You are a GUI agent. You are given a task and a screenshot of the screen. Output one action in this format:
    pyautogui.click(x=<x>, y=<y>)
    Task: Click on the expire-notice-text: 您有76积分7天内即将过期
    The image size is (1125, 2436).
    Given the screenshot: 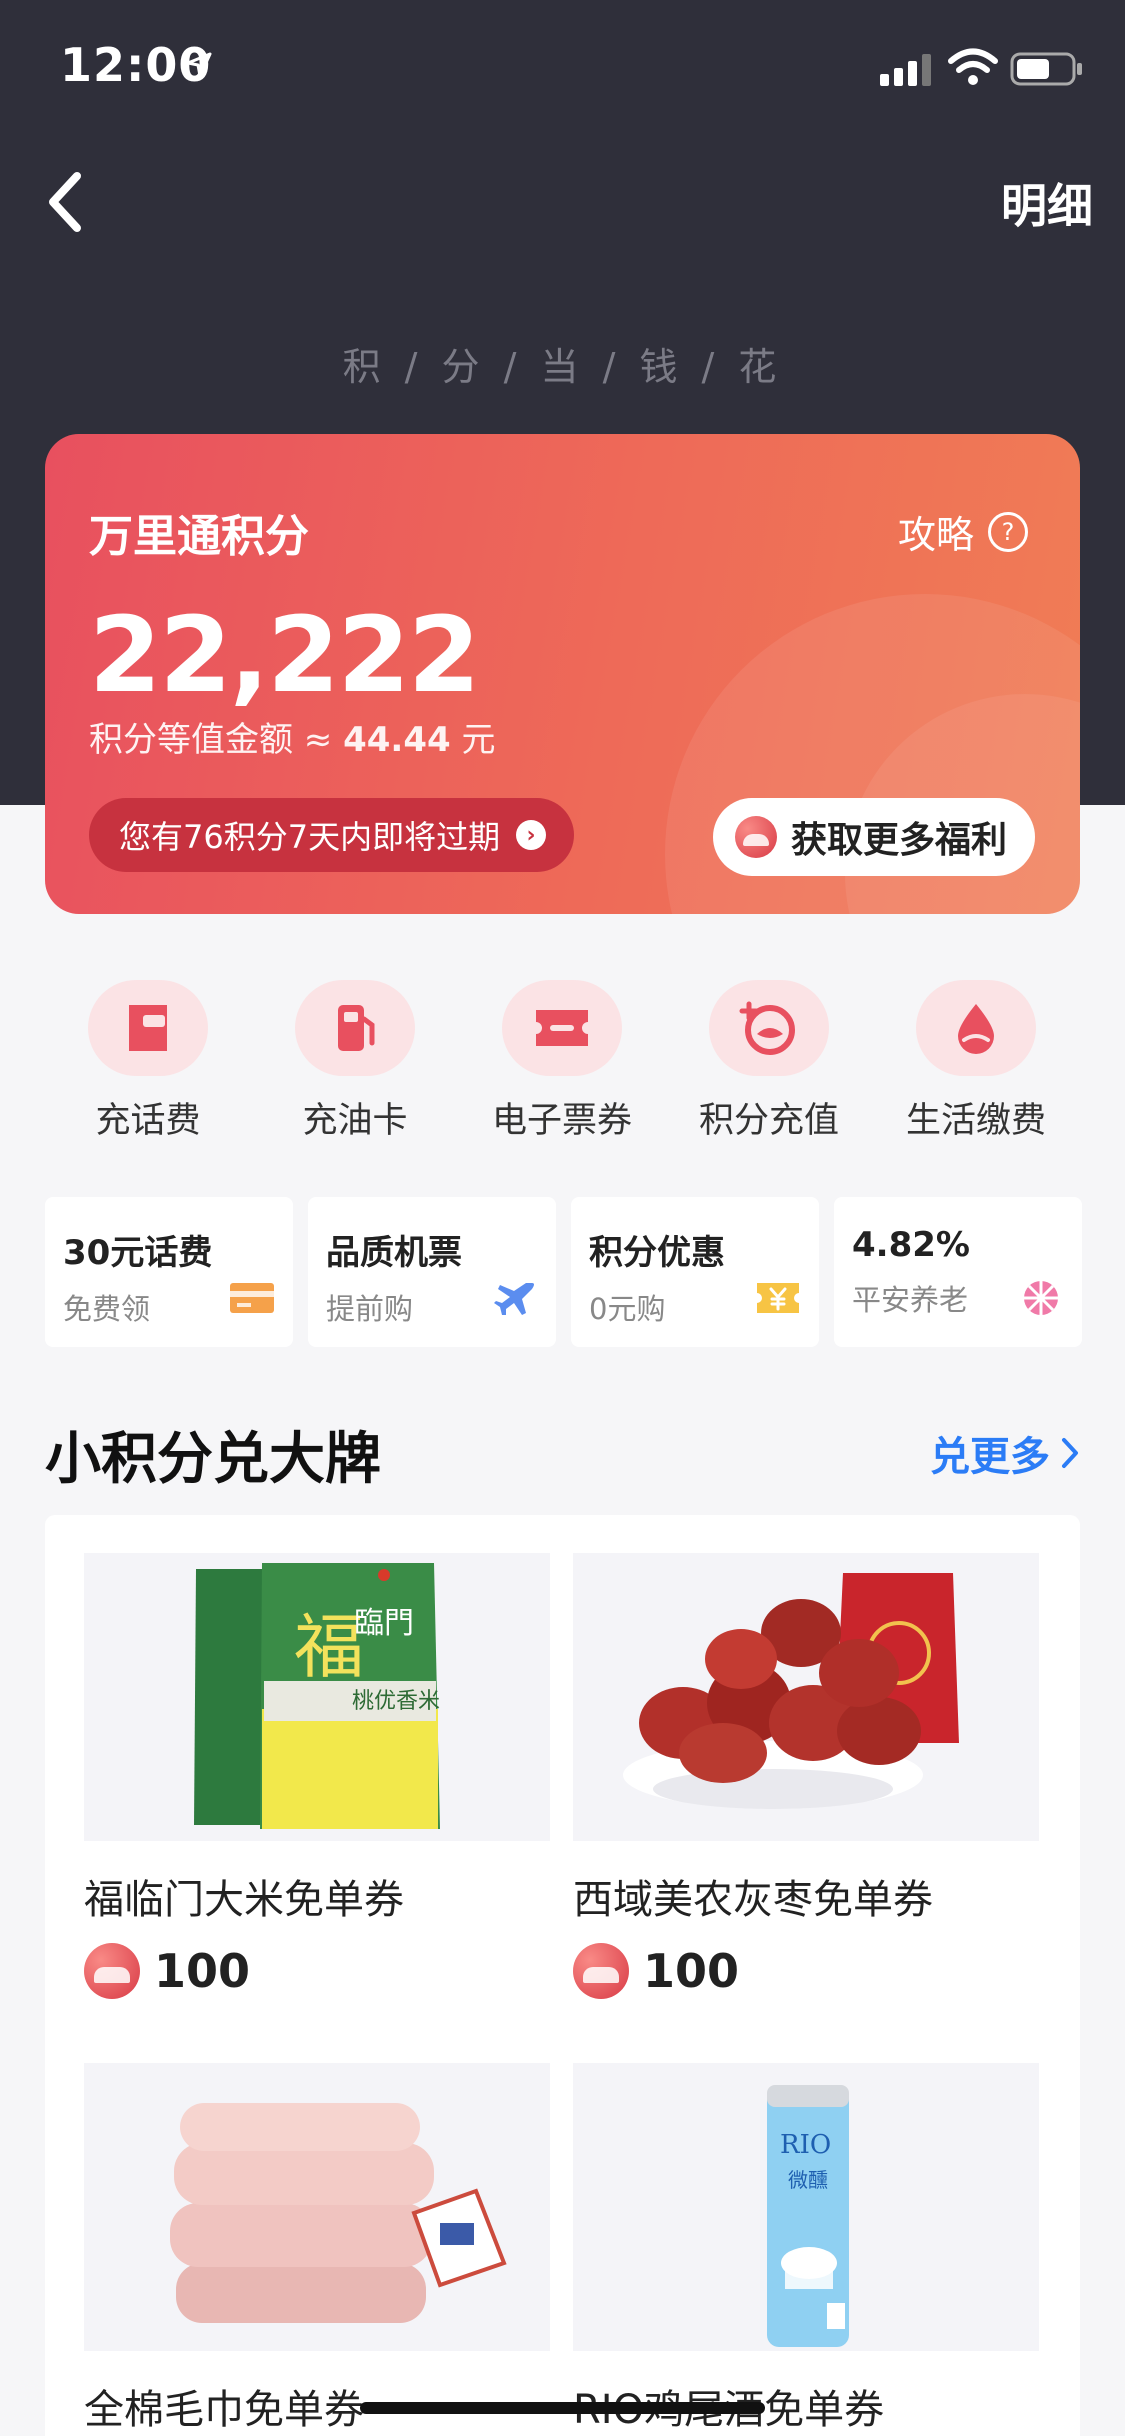 What is the action you would take?
    pyautogui.click(x=310, y=837)
    